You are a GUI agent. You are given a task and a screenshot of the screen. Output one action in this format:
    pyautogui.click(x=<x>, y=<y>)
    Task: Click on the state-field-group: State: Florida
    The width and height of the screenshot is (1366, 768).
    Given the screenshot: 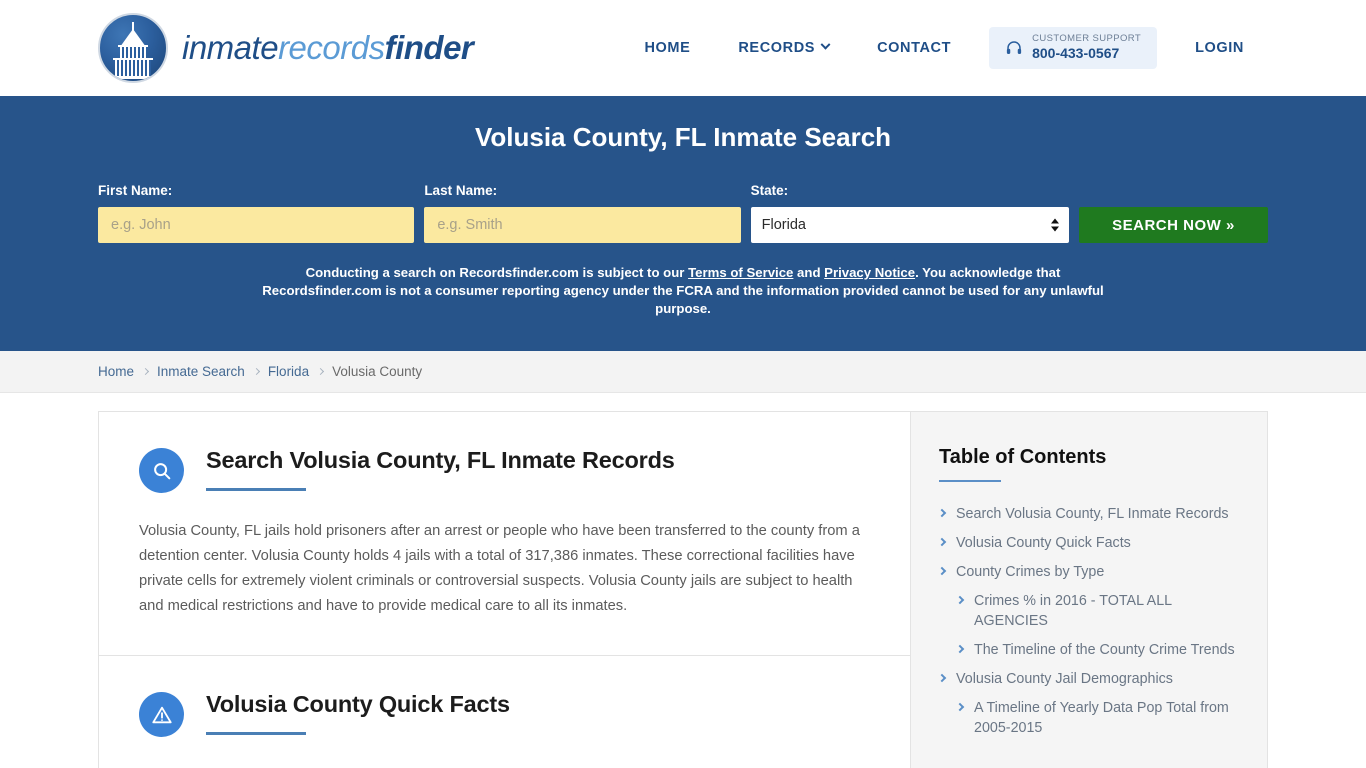 What is the action you would take?
    pyautogui.click(x=909, y=213)
    